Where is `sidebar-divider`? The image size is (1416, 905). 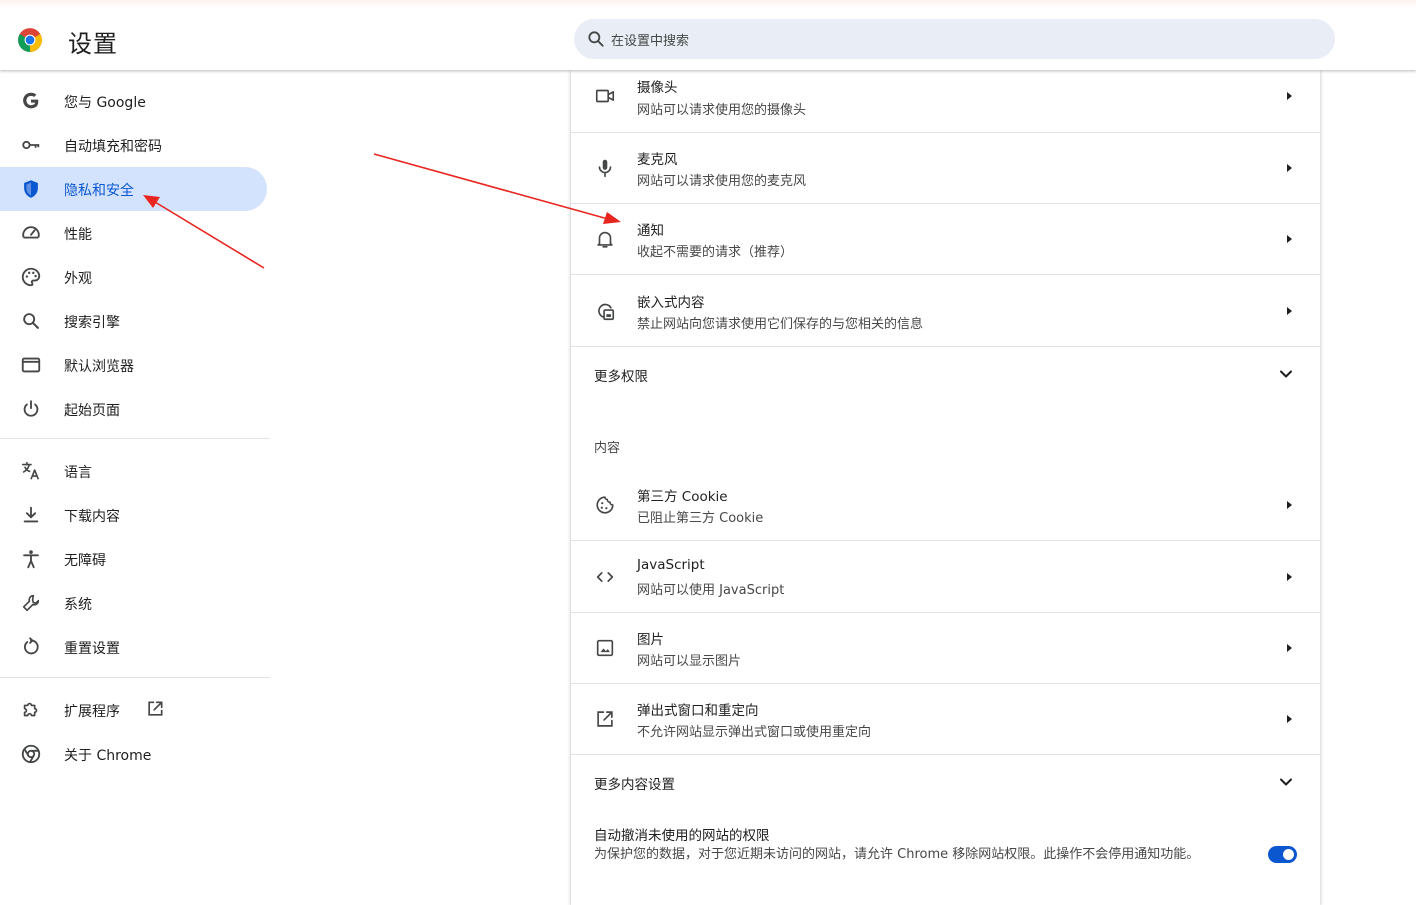 sidebar-divider is located at coordinates (135, 438).